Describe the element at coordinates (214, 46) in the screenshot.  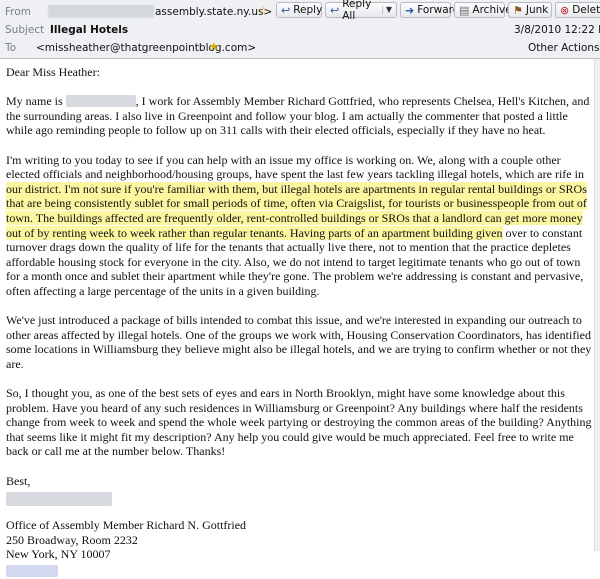
I see `star-icon: ★` at that location.